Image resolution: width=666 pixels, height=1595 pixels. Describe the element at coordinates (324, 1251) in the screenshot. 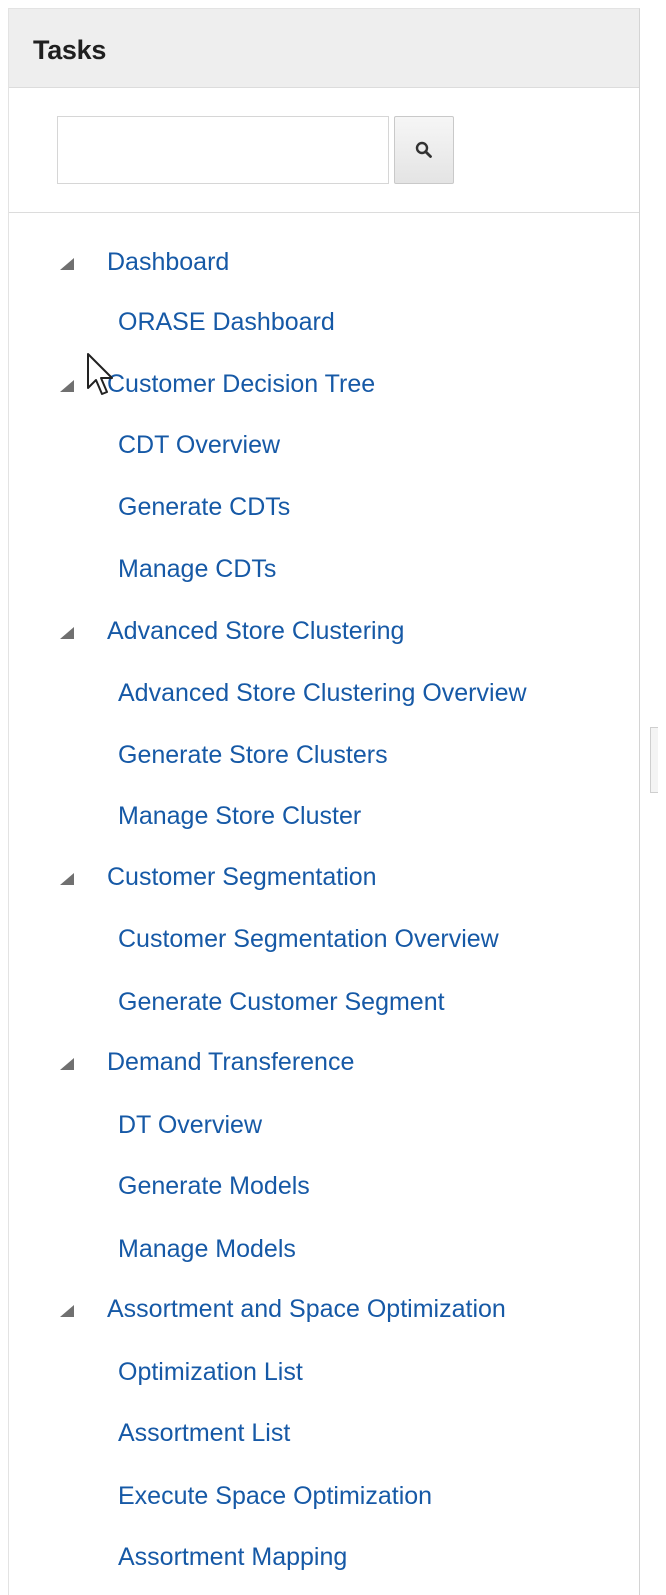

I see `tree-item-manage-models: Manage Models` at that location.